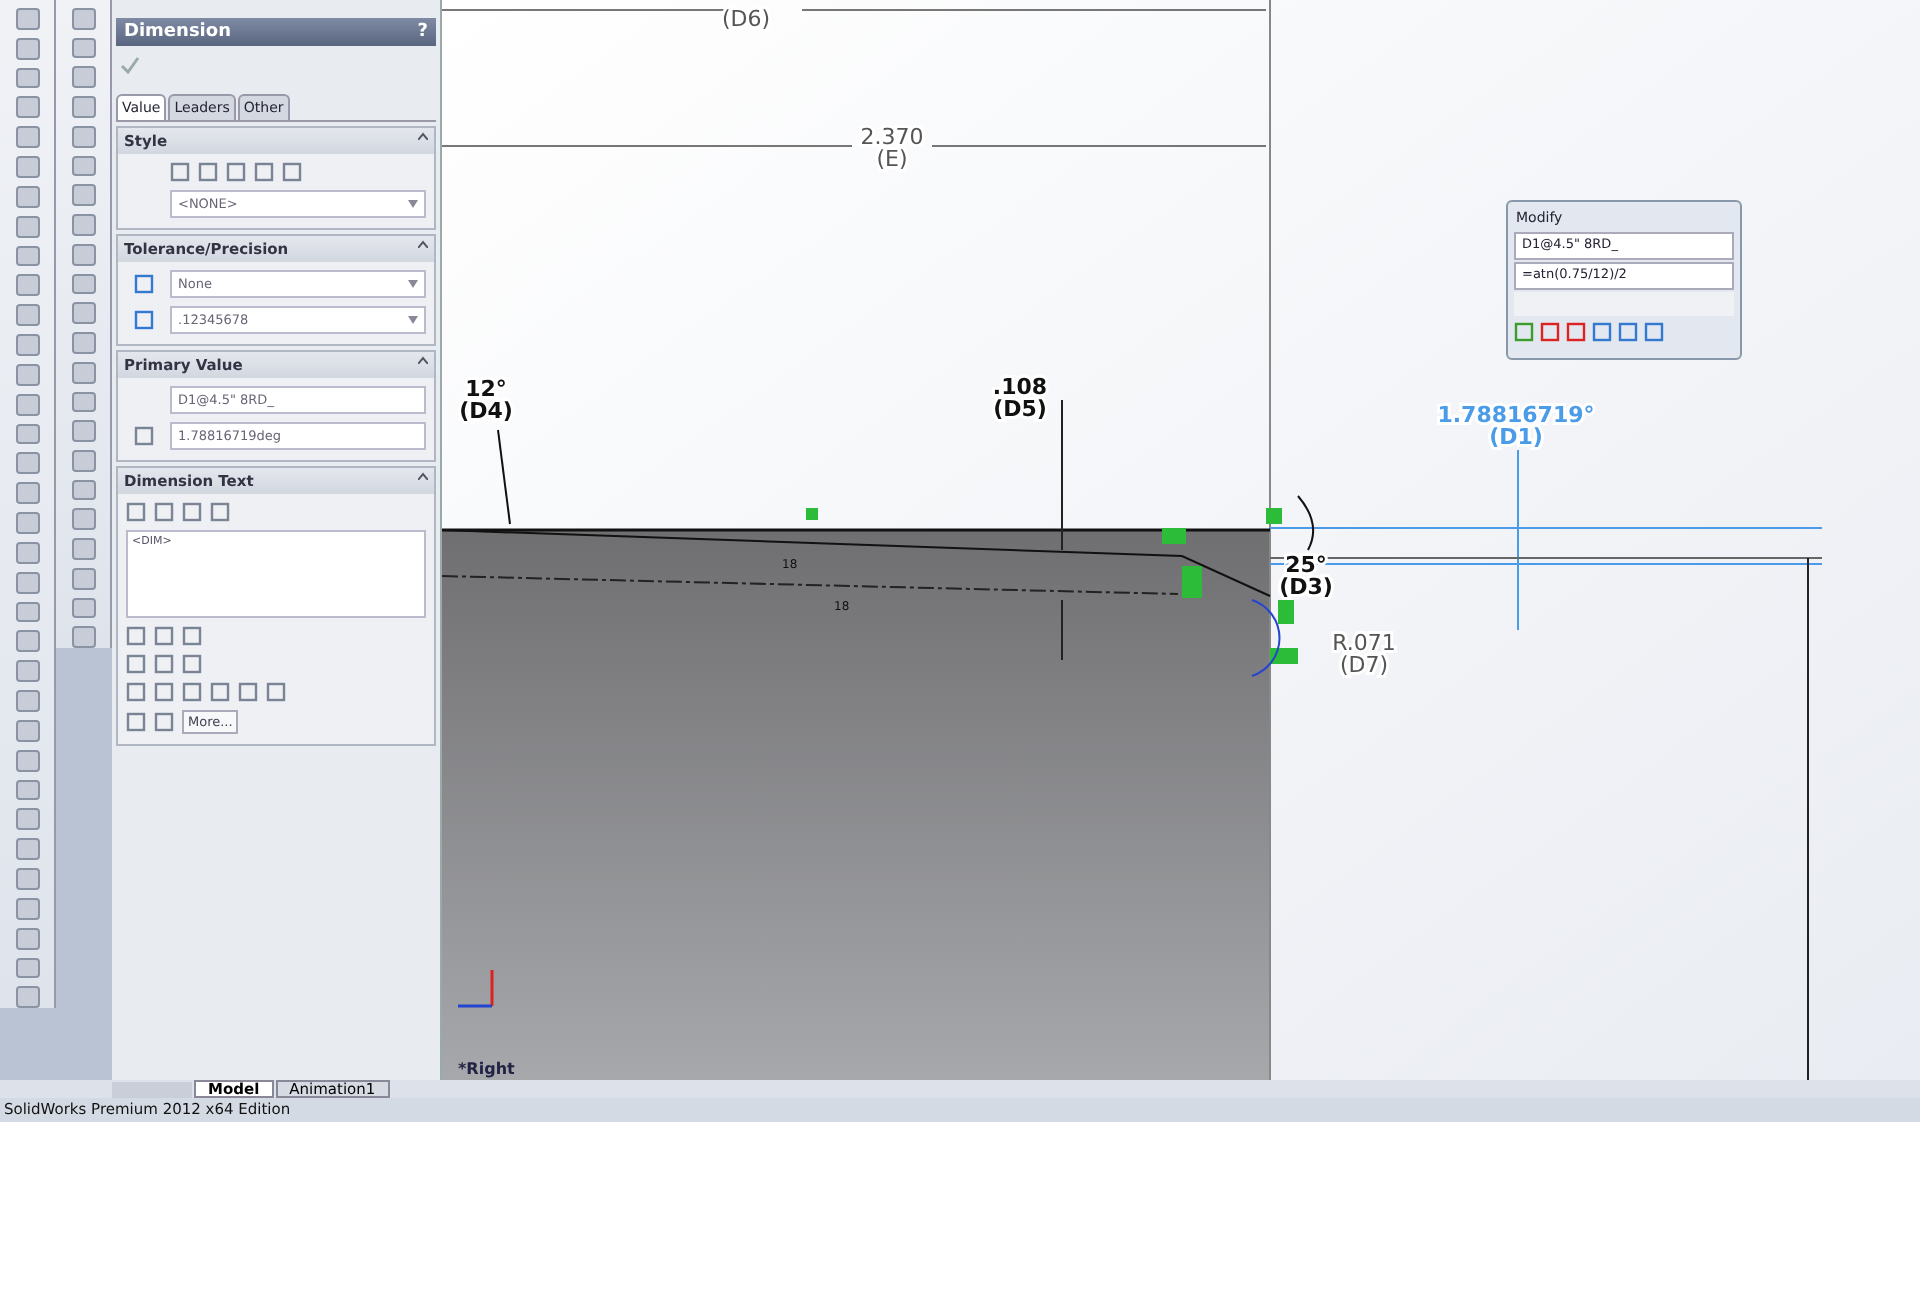 The width and height of the screenshot is (1920, 1300). I want to click on axis-triad-icon, so click(476, 989).